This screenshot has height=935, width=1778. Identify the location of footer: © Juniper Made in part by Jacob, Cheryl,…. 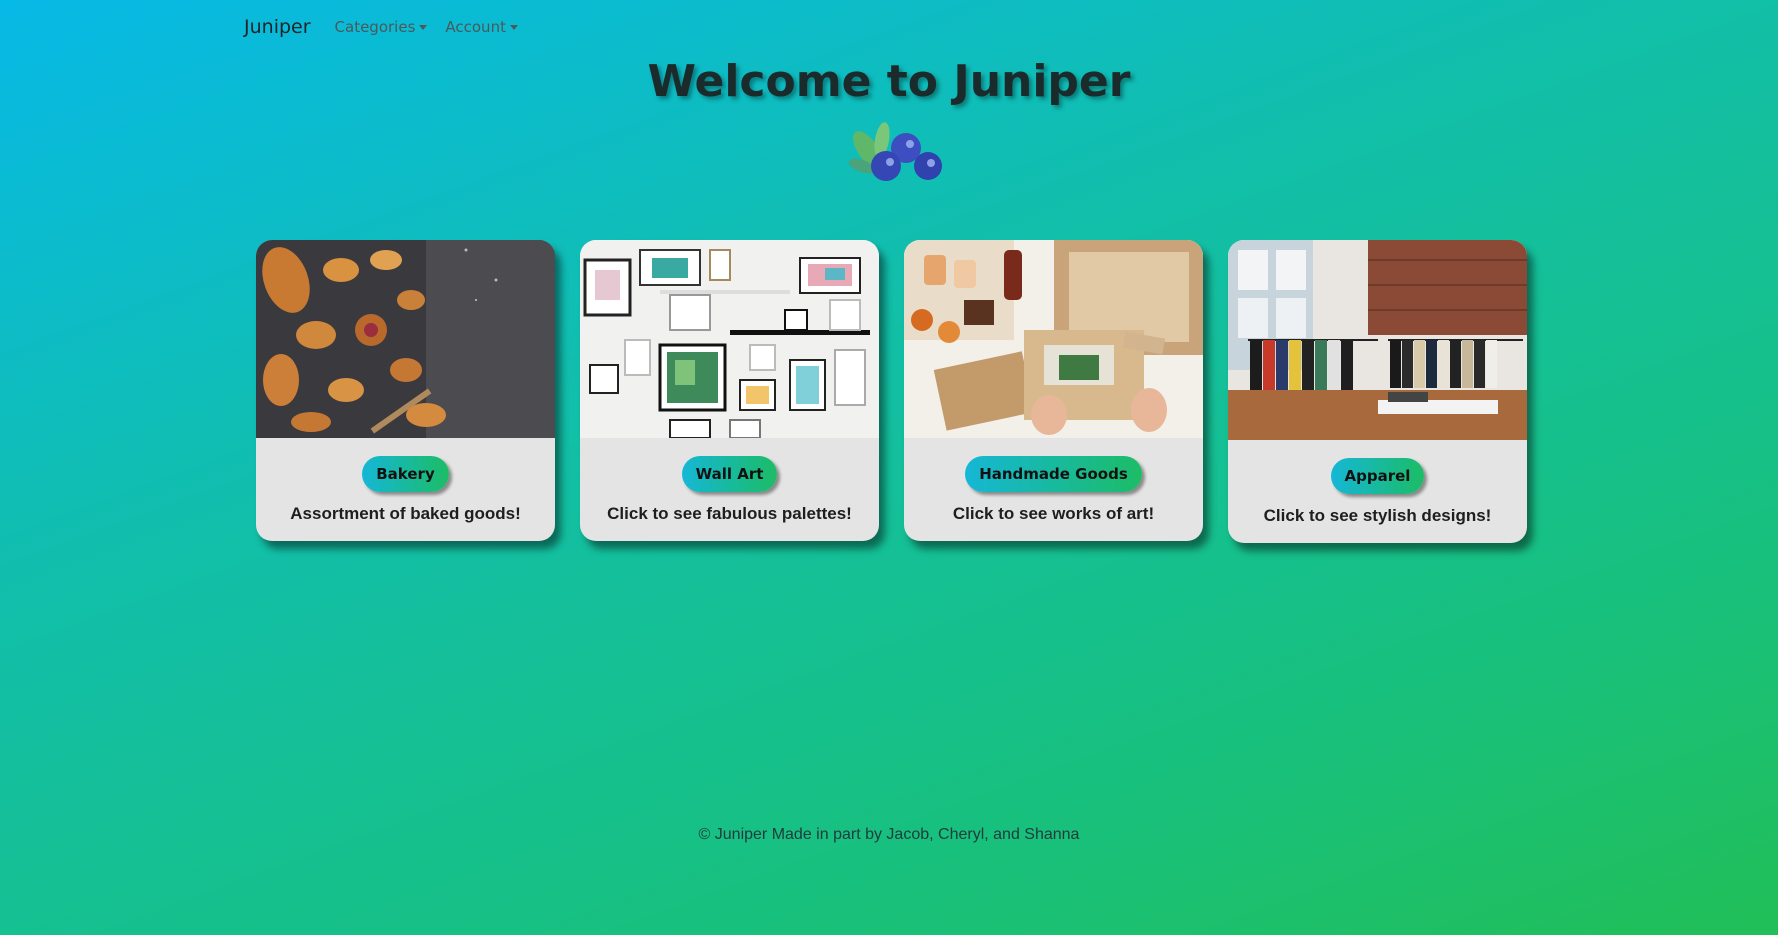
(889, 834).